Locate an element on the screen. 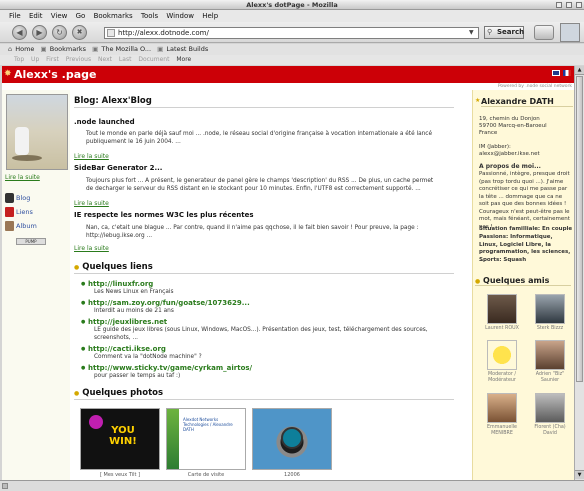 The image size is (584, 491). scroll-thumb is located at coordinates (579, 229).